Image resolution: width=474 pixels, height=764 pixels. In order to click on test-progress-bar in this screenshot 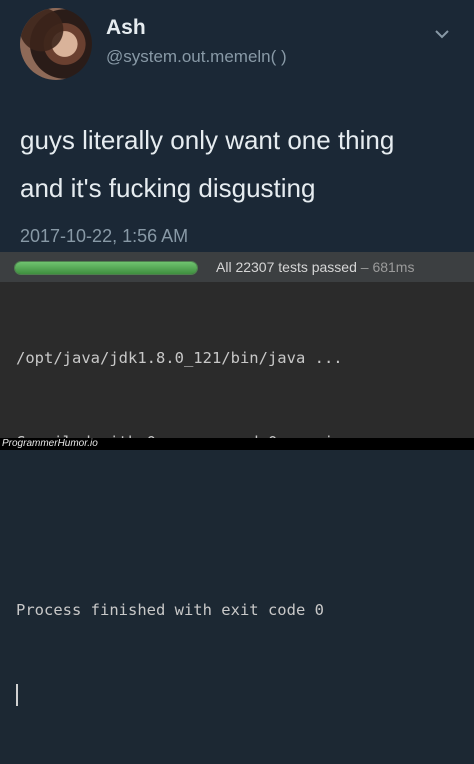, I will do `click(106, 268)`.